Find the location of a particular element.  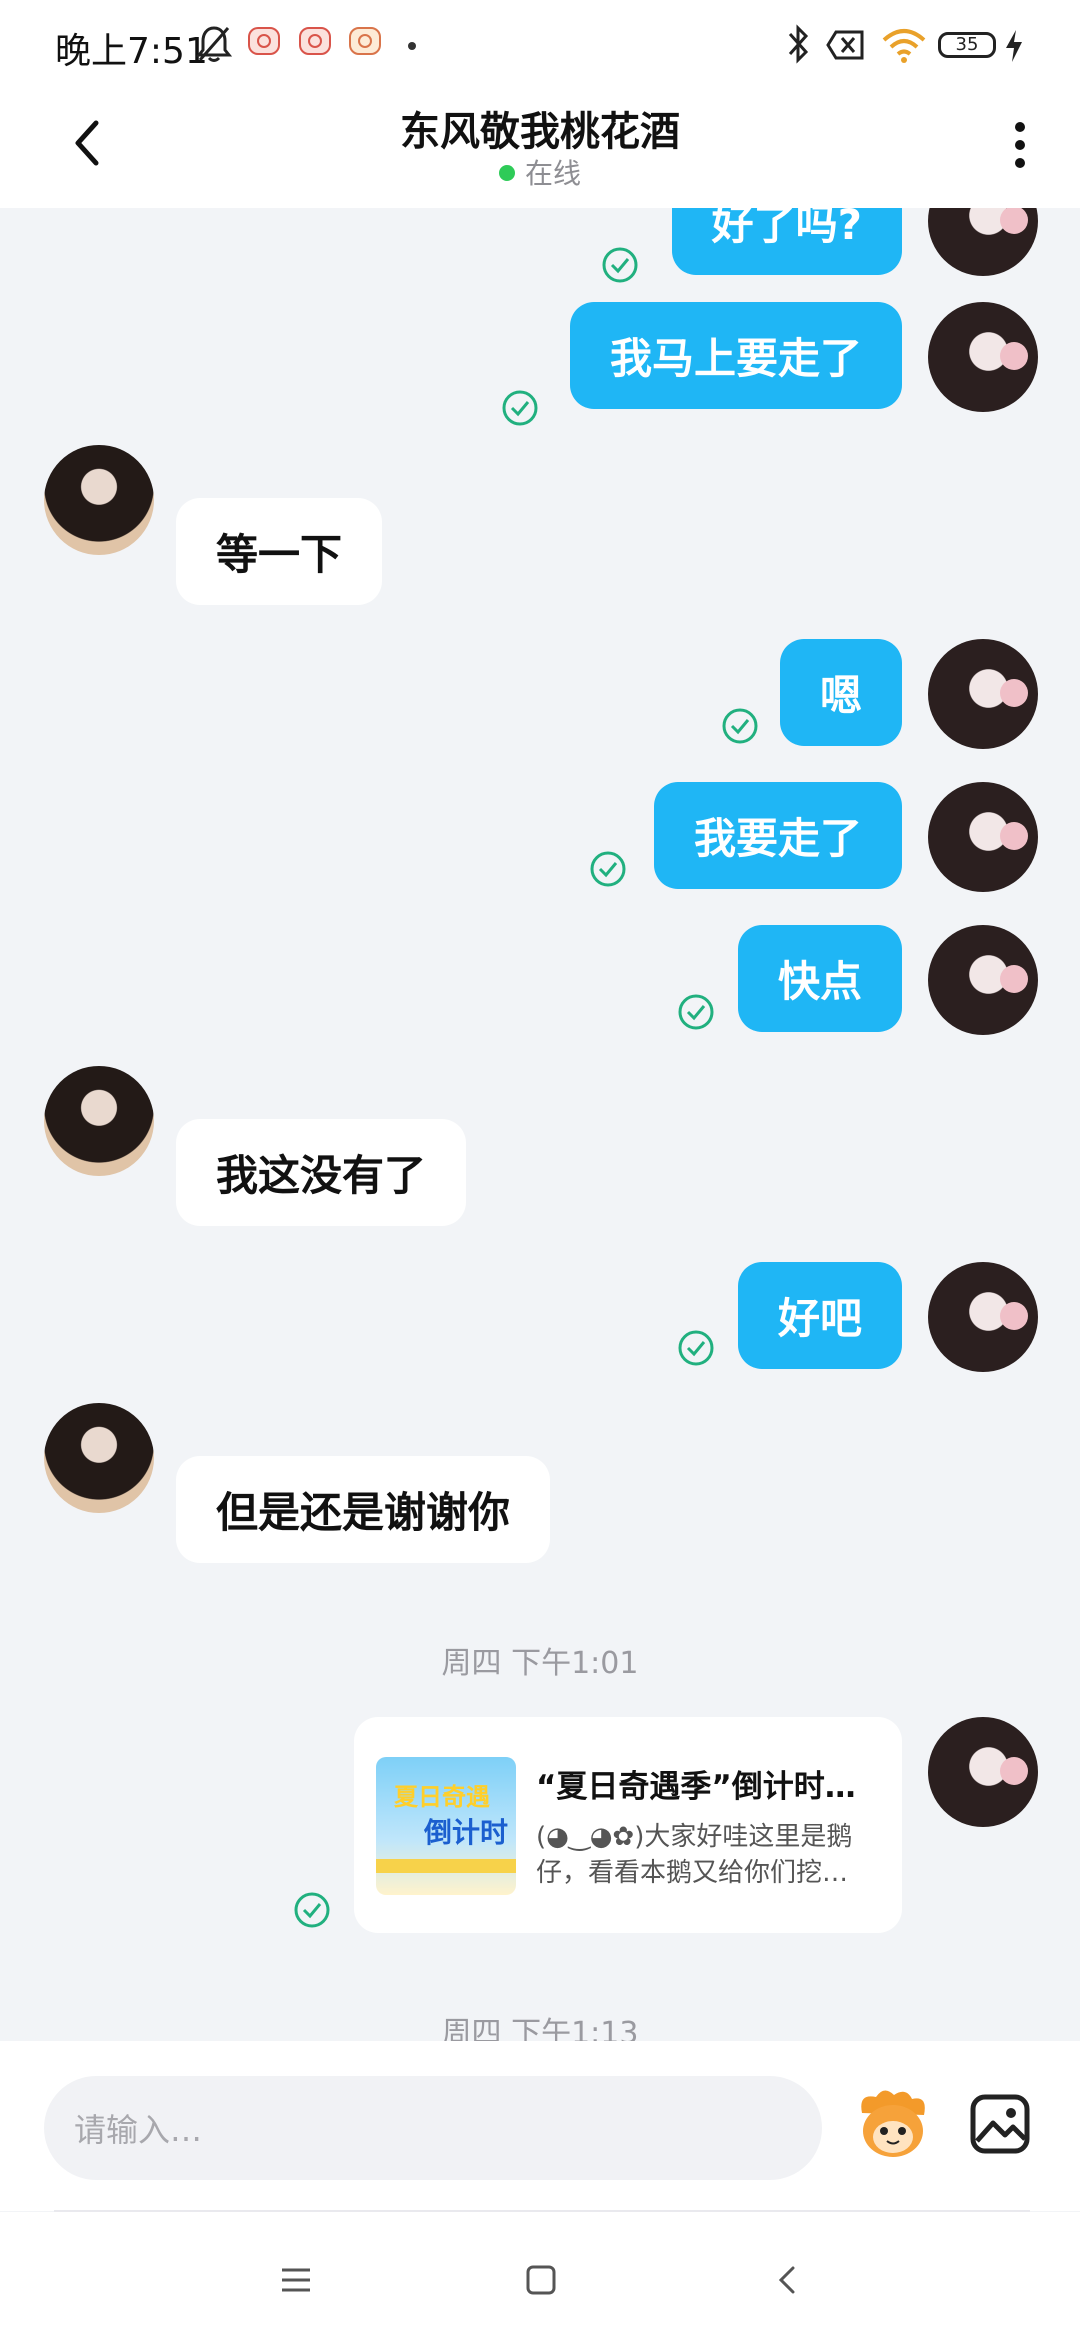

back-chevron-icon is located at coordinates (788, 2280).